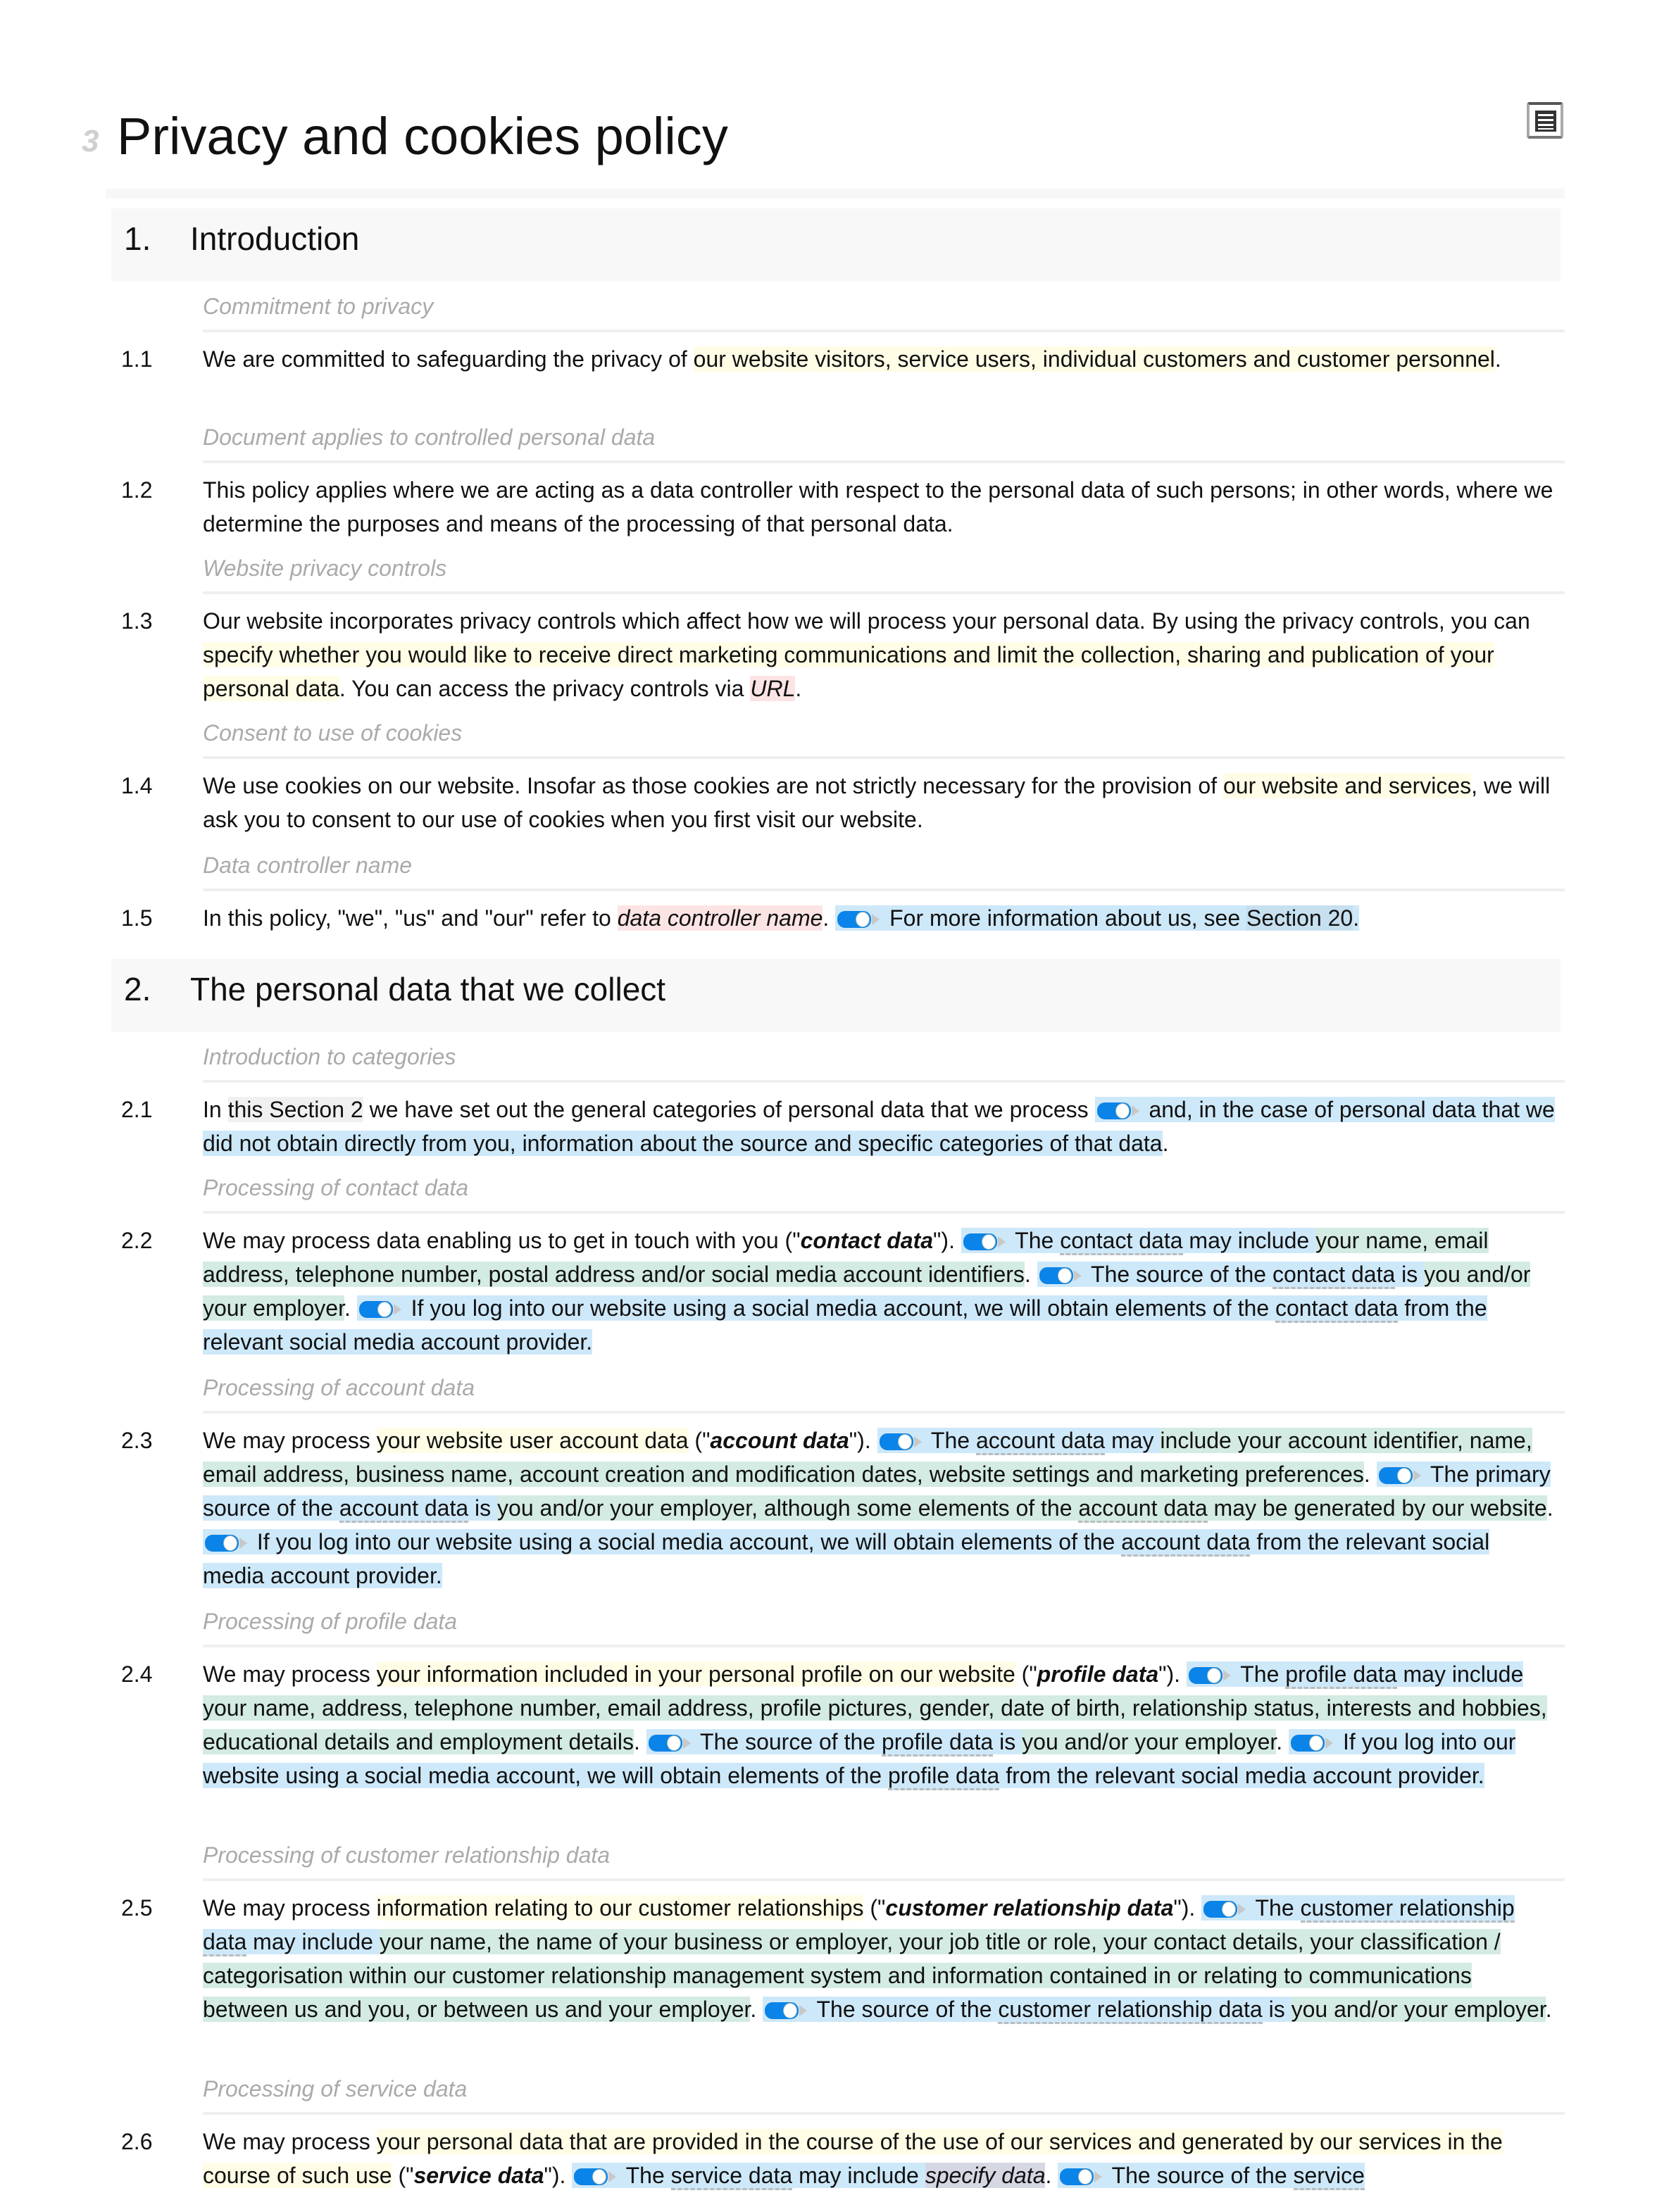 The image size is (1676, 2212). Describe the element at coordinates (137, 2141) in the screenshot. I see `clause-number: 2.6` at that location.